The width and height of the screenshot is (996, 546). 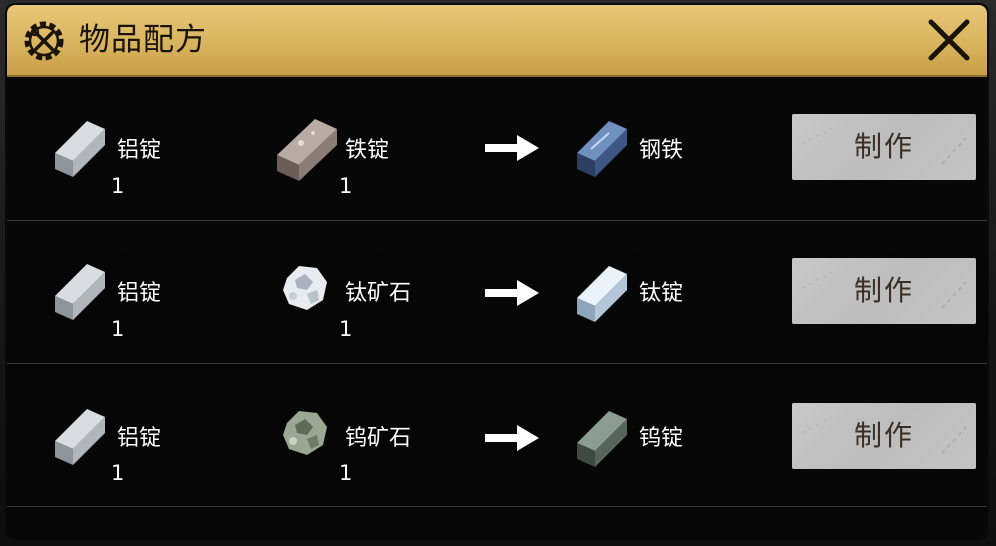 I want to click on output-name: 钢铁, so click(x=661, y=150).